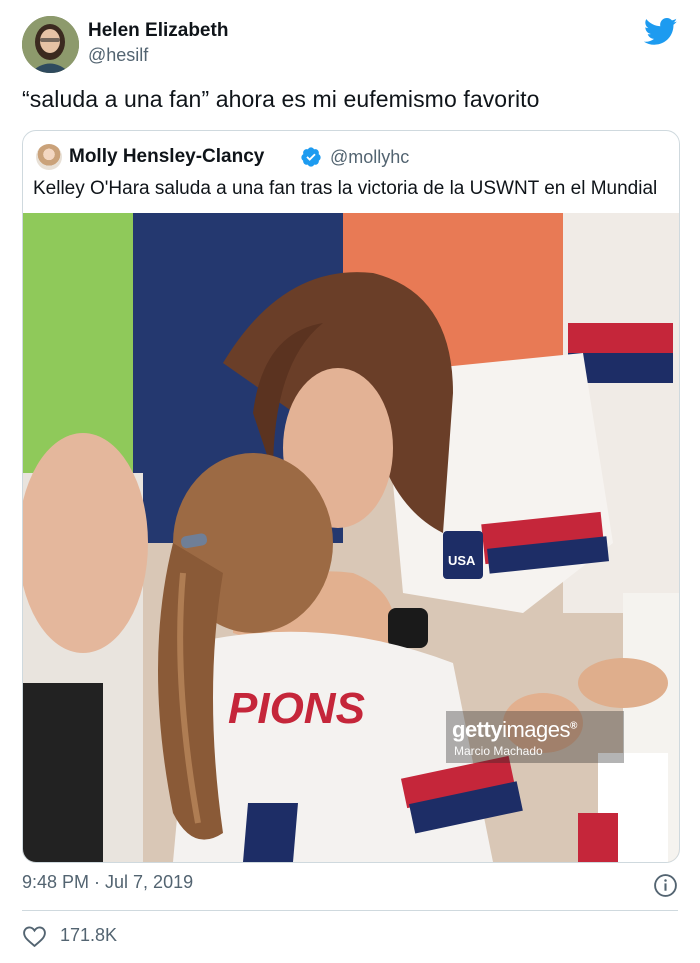  I want to click on heart-icon, so click(34, 936).